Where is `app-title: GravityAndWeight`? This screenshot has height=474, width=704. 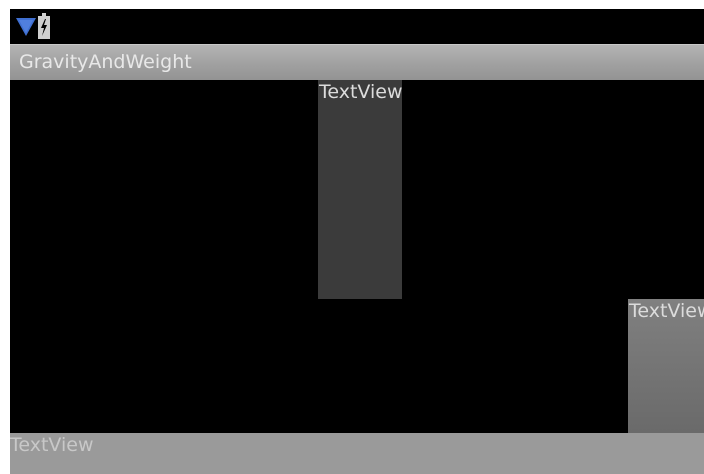 app-title: GravityAndWeight is located at coordinates (105, 62).